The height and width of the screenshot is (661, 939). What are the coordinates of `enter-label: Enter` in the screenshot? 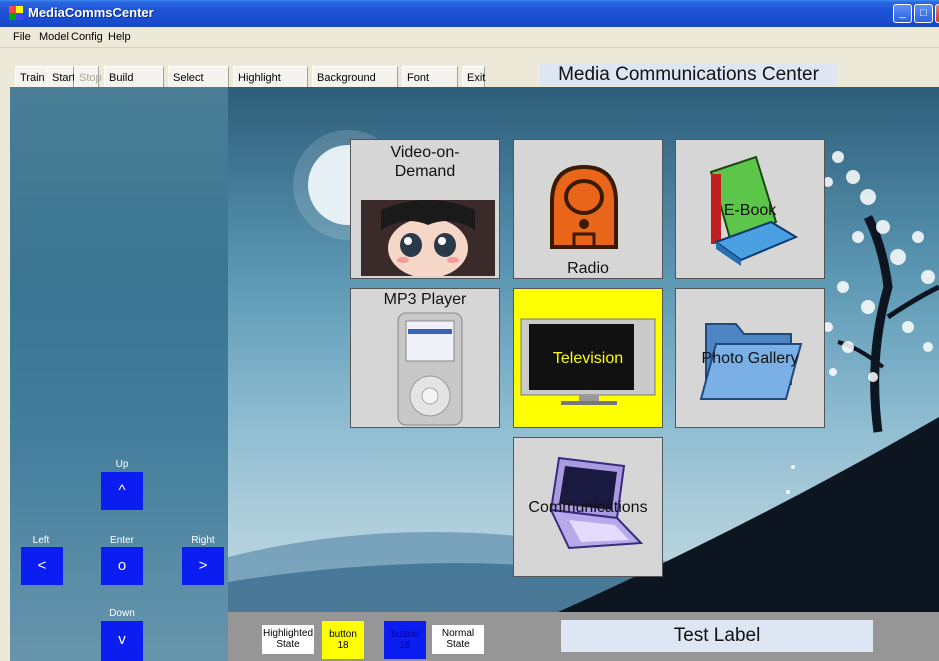 It's located at (122, 540).